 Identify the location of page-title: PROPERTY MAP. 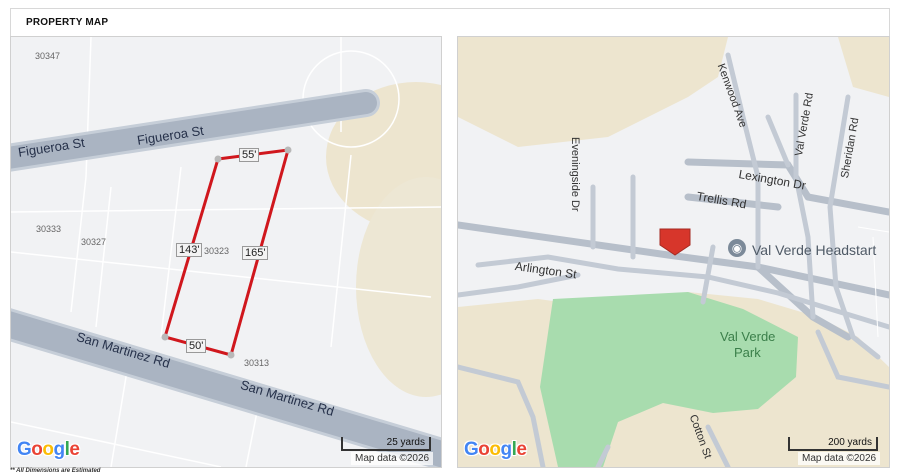
(67, 22).